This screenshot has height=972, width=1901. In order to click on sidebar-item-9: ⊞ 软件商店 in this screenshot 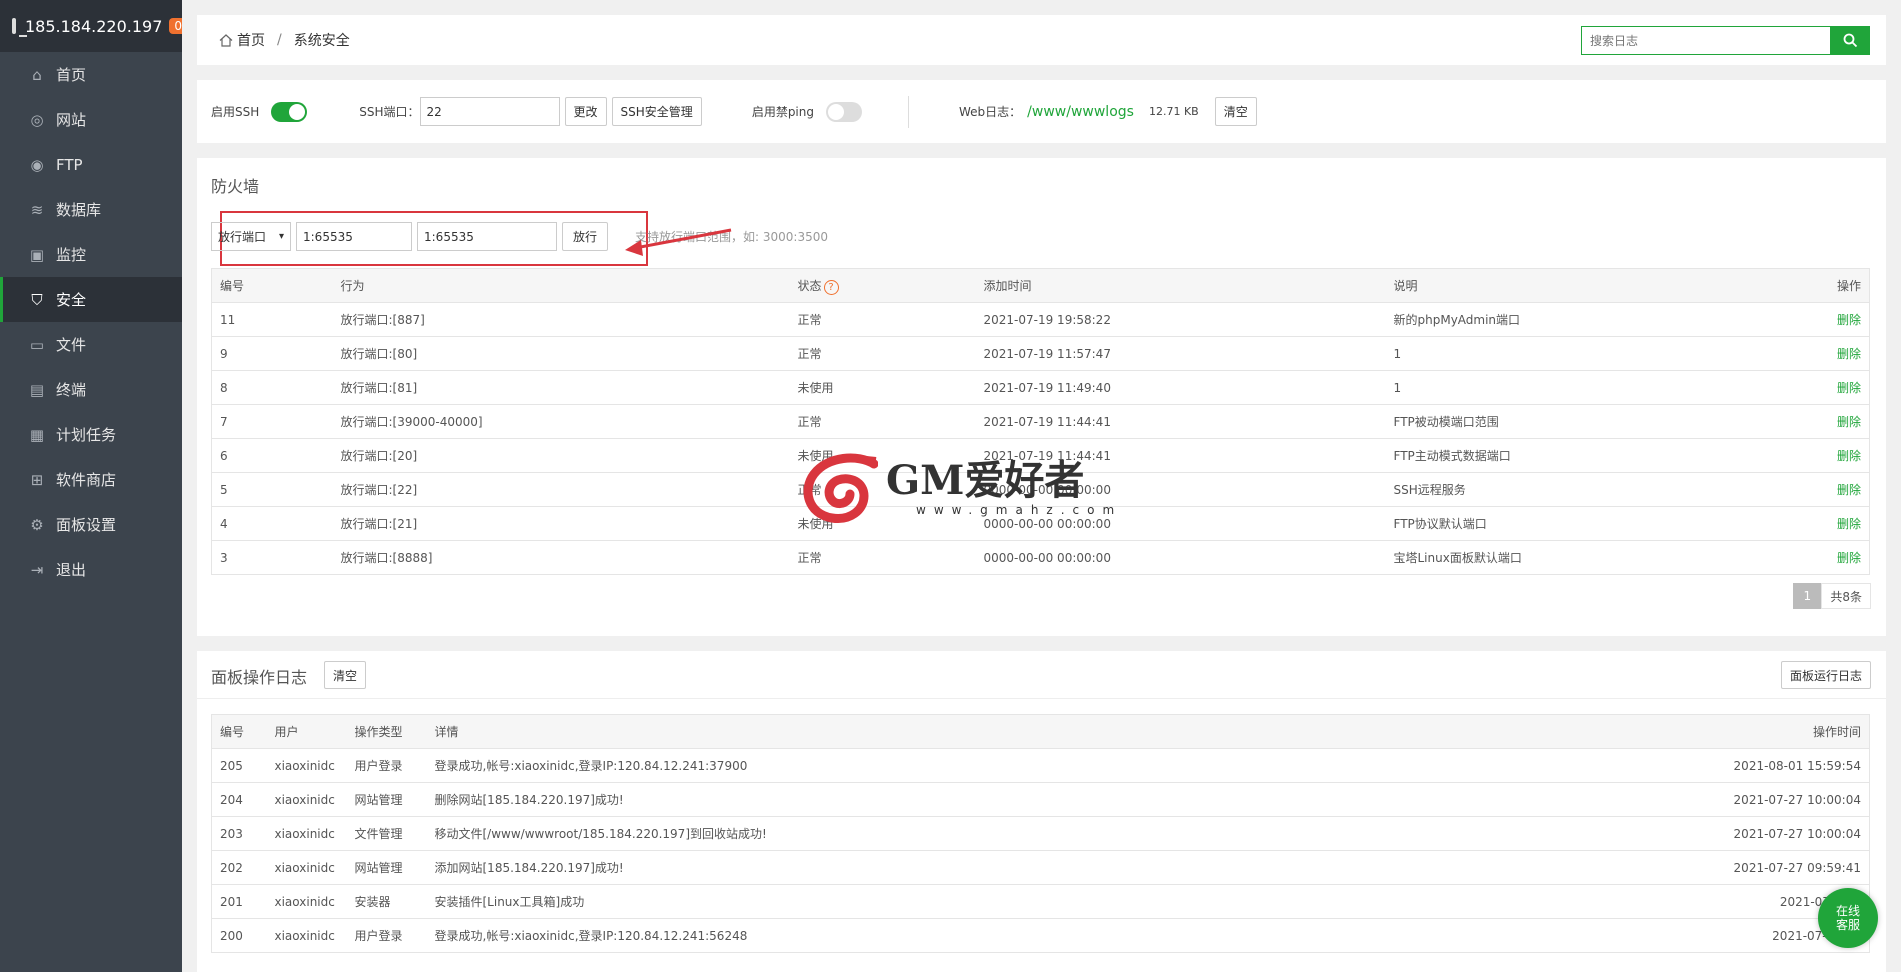, I will do `click(91, 479)`.